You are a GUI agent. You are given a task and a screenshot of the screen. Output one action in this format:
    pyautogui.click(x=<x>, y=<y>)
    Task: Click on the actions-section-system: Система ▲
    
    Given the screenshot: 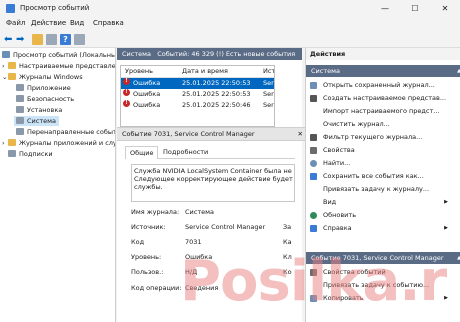 What is the action you would take?
    pyautogui.click(x=383, y=71)
    